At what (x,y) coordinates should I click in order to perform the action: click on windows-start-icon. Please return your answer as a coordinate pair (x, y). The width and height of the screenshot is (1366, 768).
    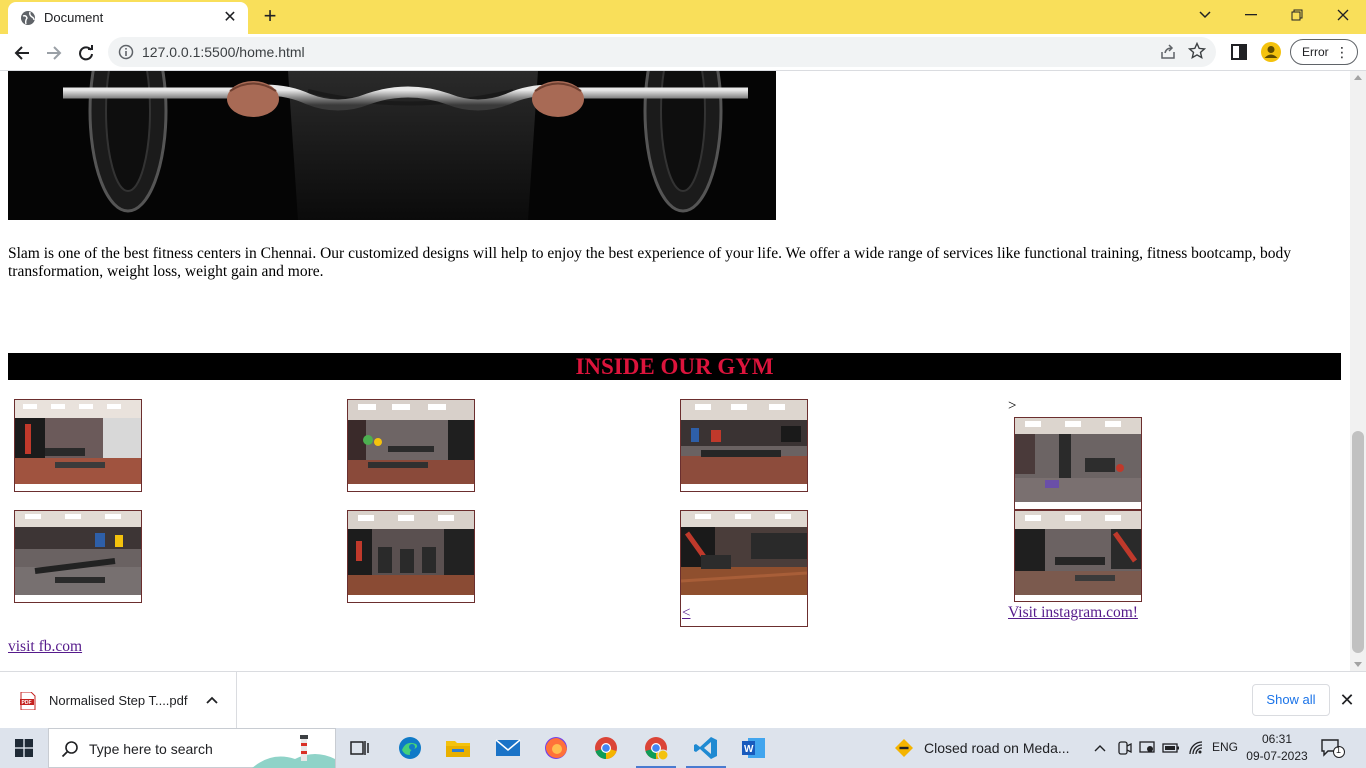
    Looking at the image, I should click on (24, 748).